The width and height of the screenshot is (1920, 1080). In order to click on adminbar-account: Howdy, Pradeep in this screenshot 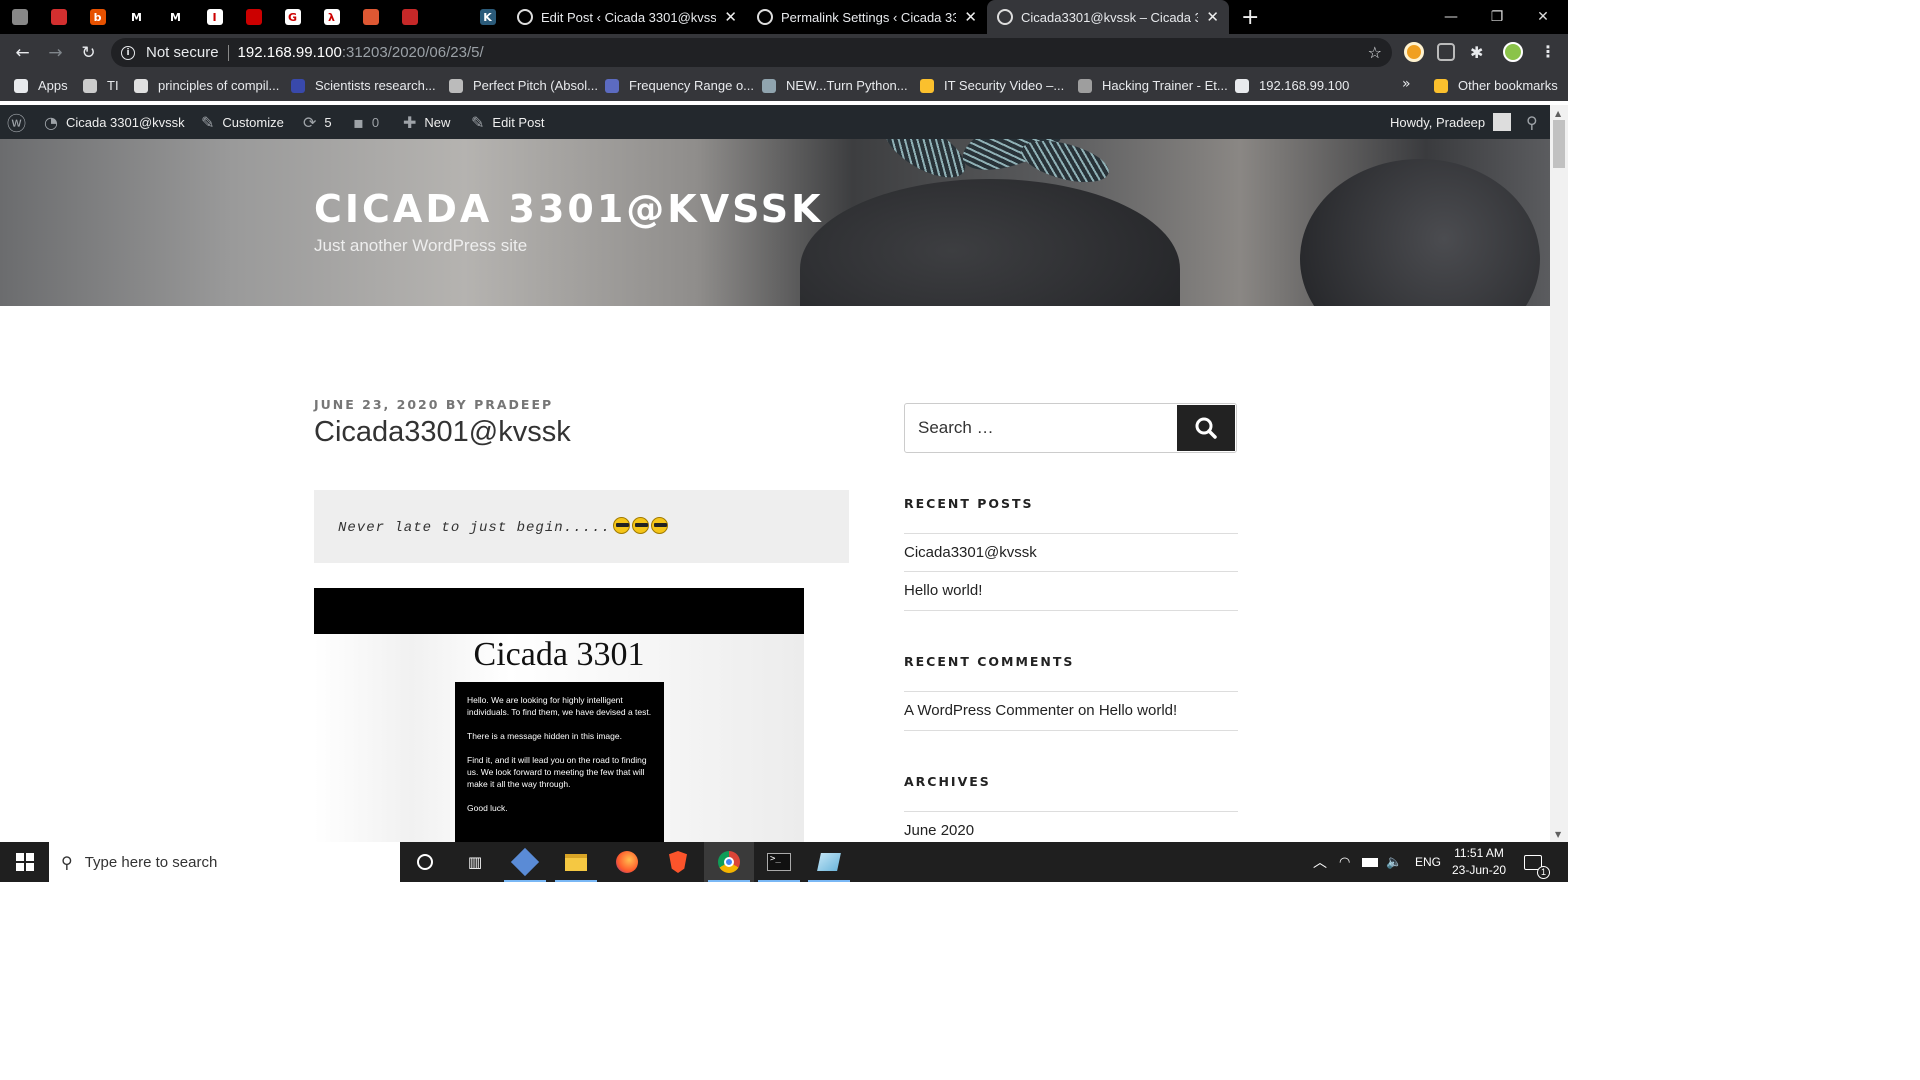, I will do `click(1451, 122)`.